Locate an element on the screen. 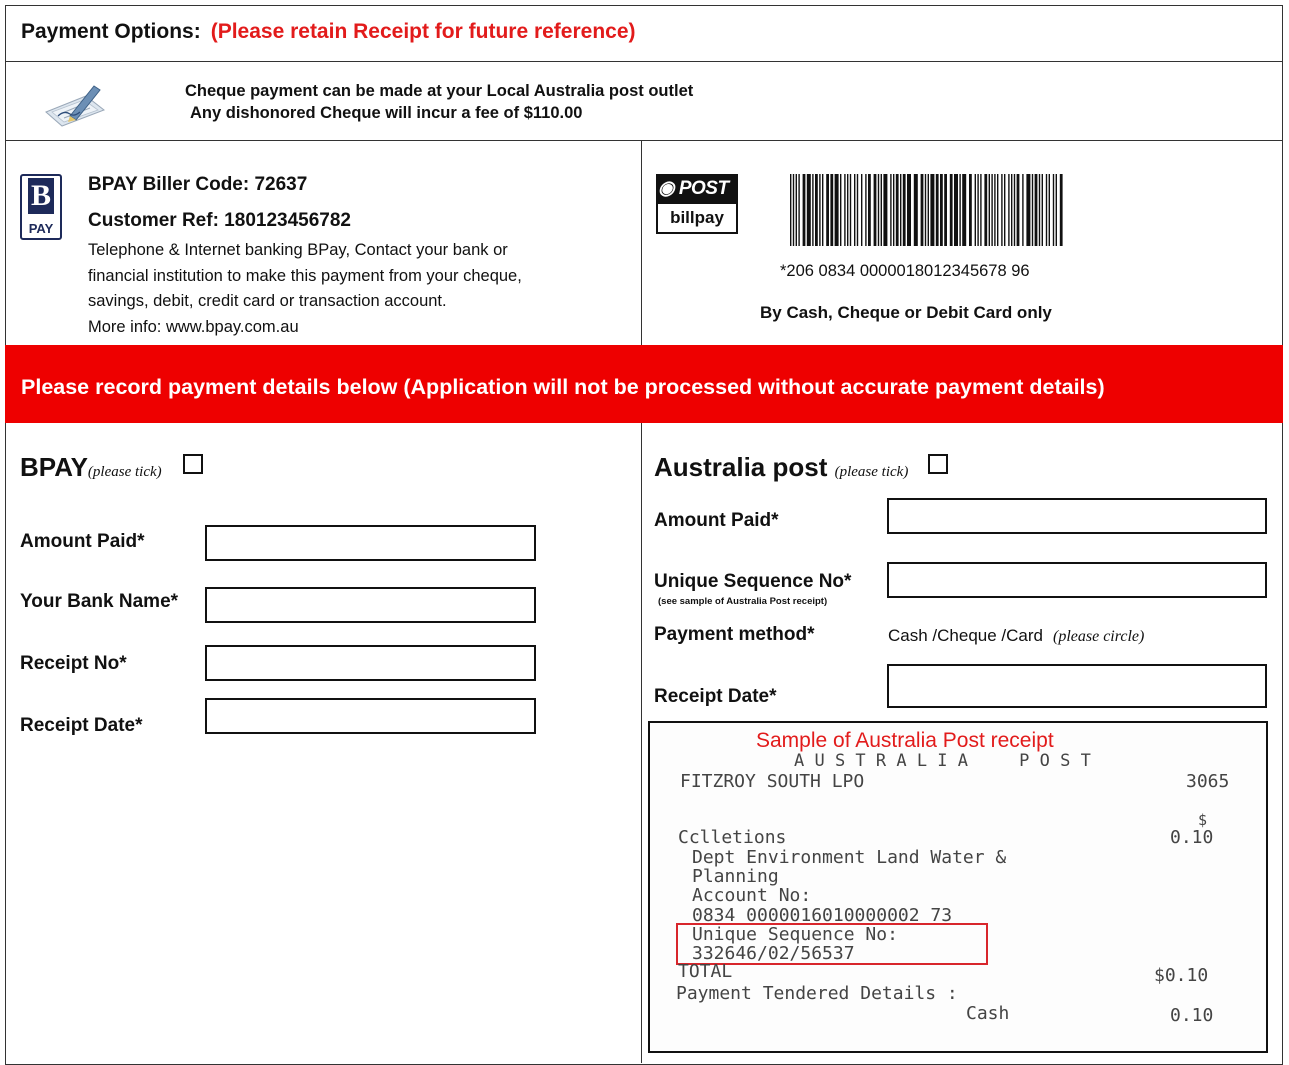 The height and width of the screenshot is (1065, 1289). receipt-account-label: Account No: is located at coordinates (752, 895).